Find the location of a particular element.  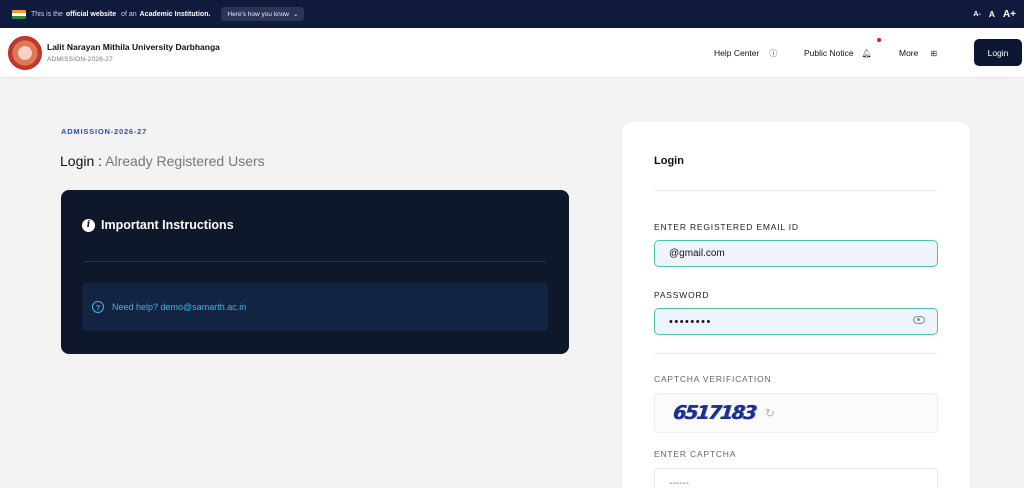

bell-icon: 🔔︎ is located at coordinates (866, 53).